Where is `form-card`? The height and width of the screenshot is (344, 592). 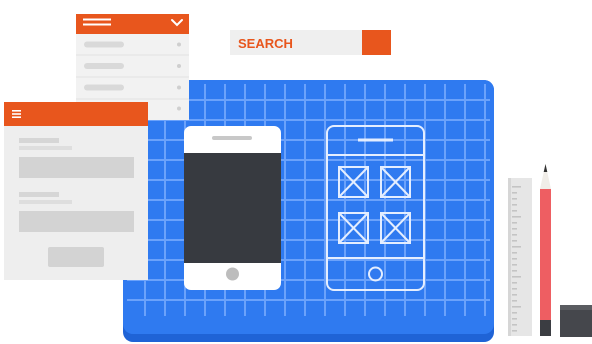
form-card is located at coordinates (76, 191).